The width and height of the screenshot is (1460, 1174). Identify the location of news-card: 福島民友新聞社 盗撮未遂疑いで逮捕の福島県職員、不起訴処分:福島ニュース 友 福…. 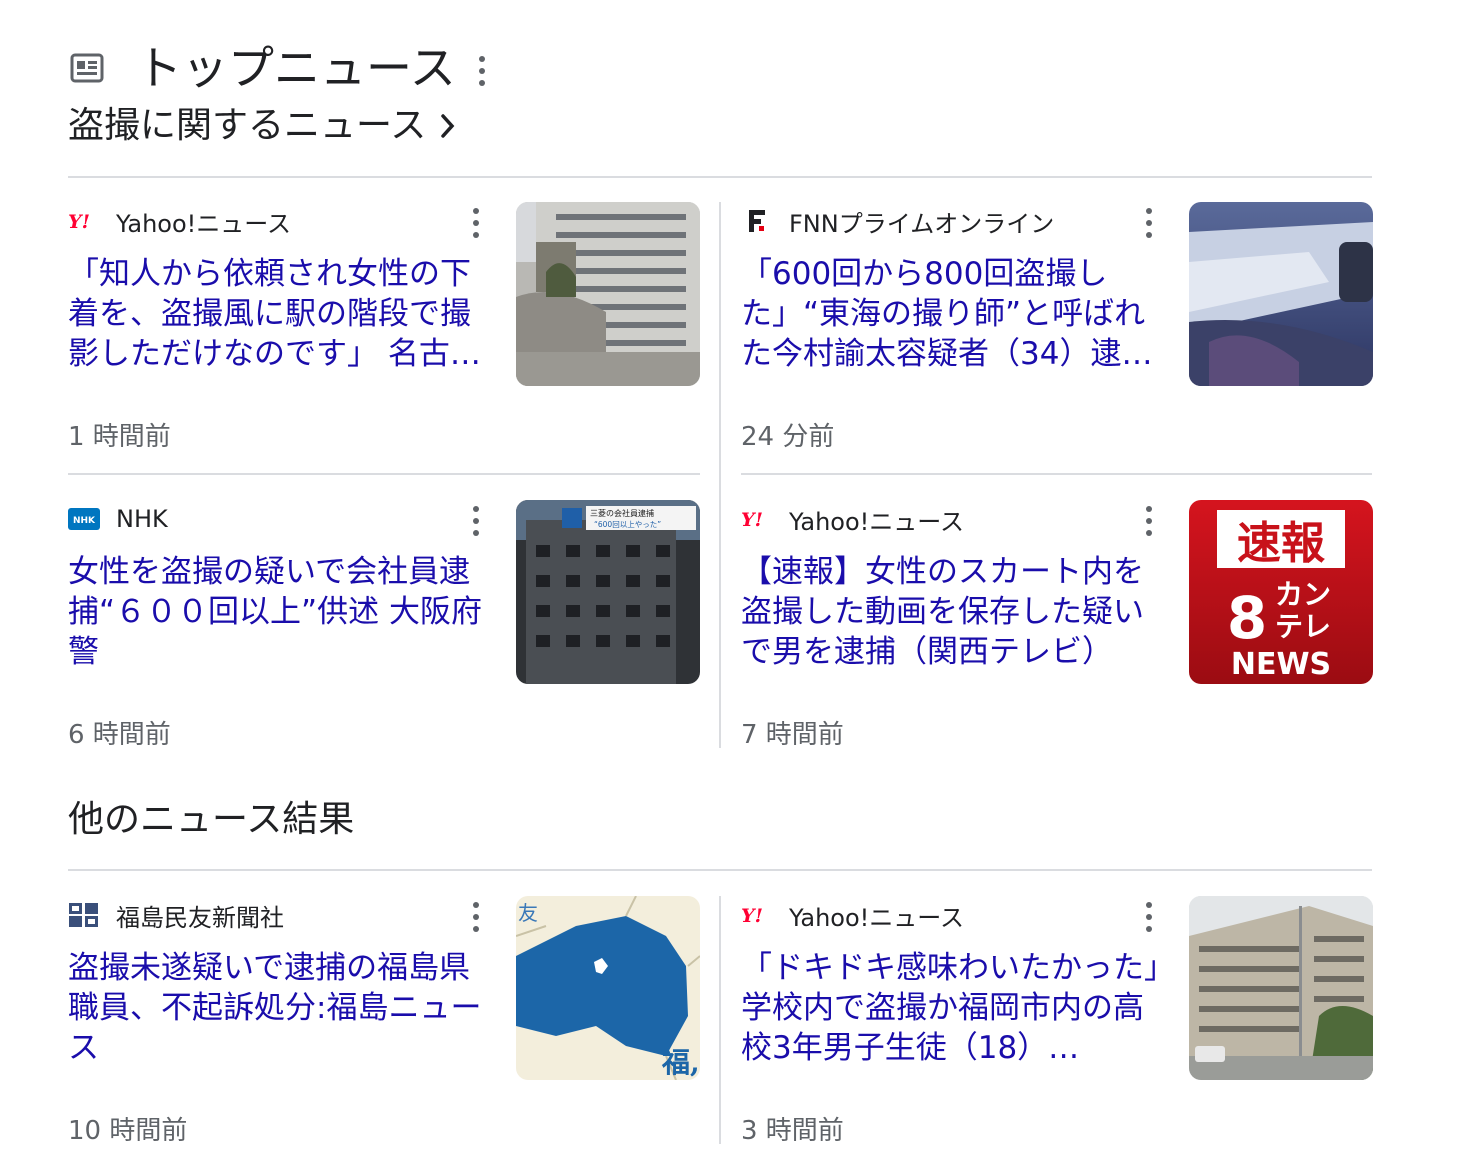
(384, 1031).